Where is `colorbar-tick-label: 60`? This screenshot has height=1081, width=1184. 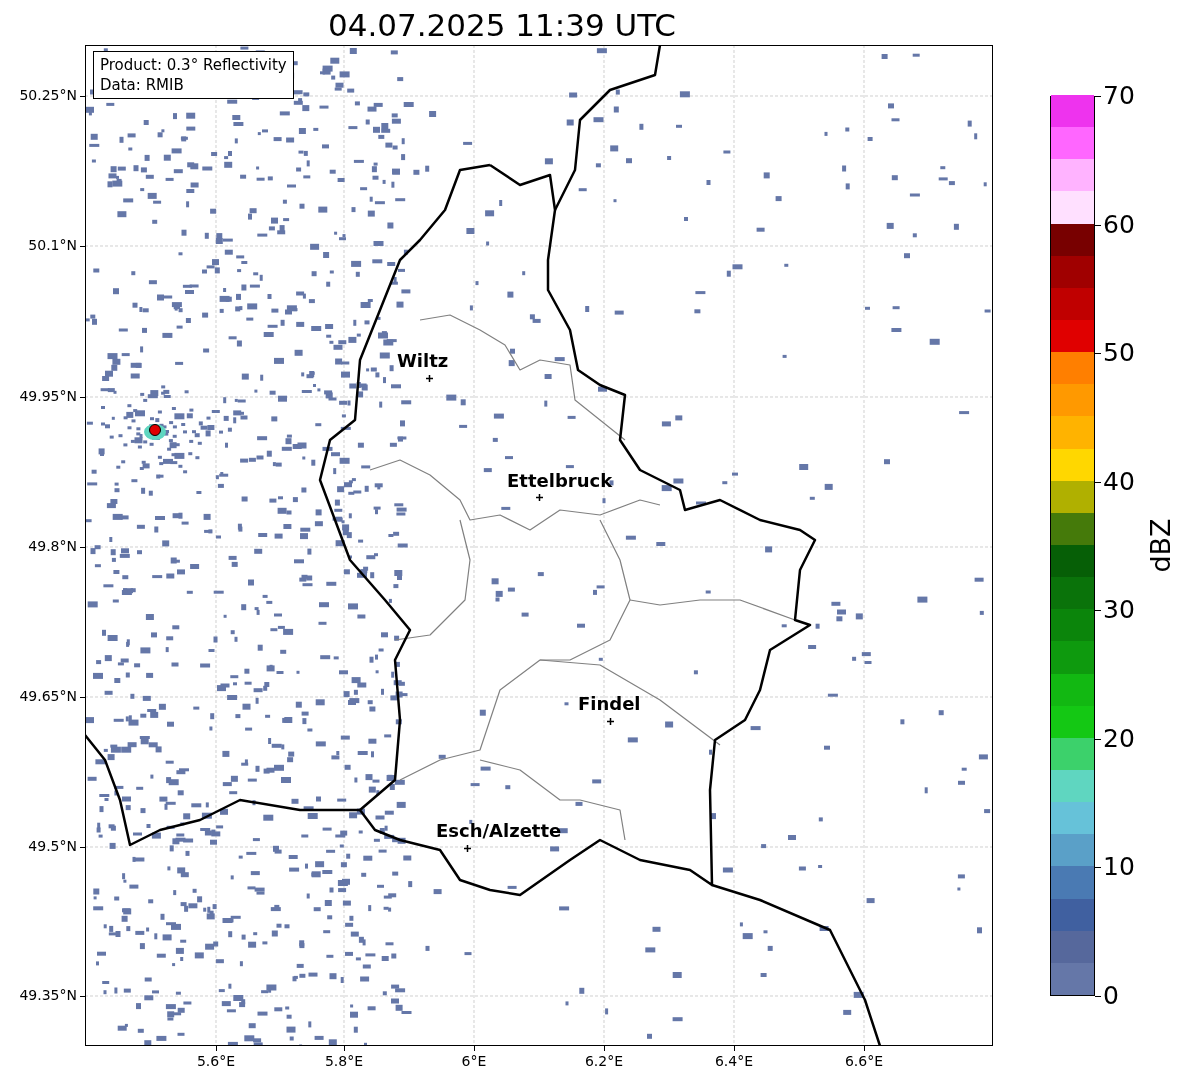 colorbar-tick-label: 60 is located at coordinates (1119, 224).